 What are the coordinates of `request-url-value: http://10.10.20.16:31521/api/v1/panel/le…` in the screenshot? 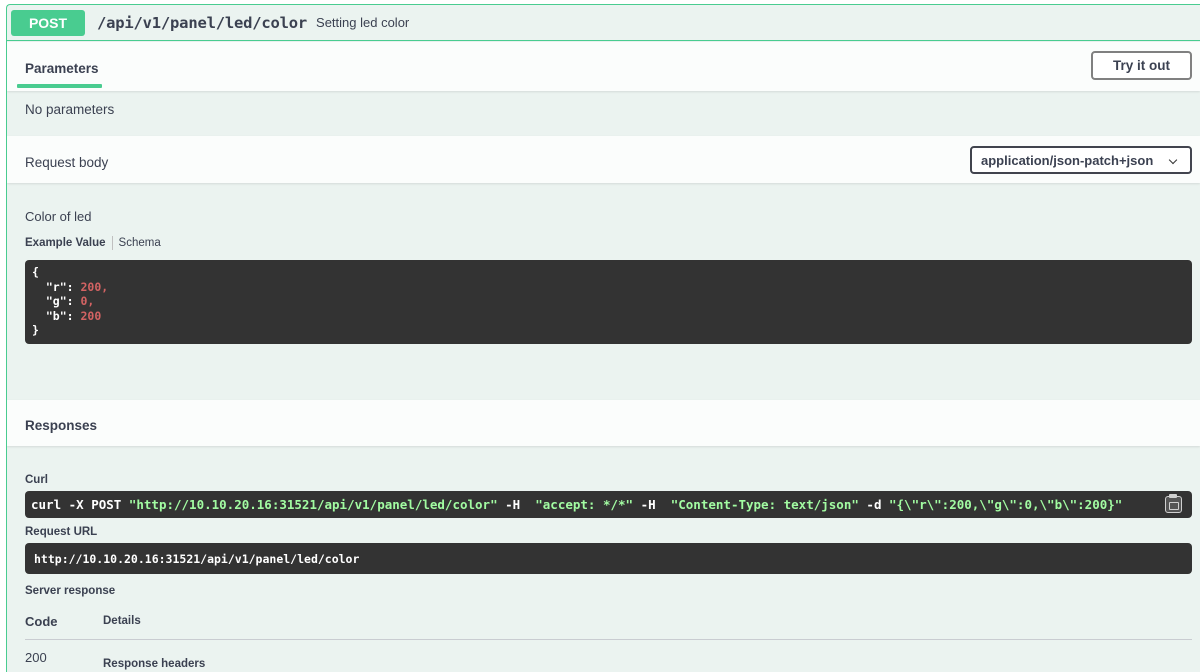 It's located at (608, 558).